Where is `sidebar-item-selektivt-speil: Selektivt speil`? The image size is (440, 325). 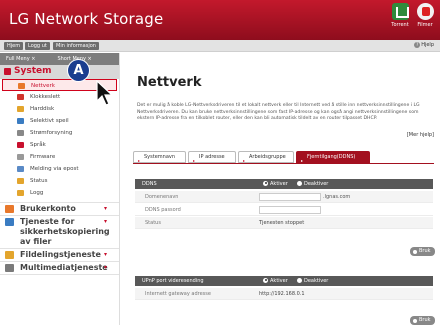 sidebar-item-selektivt-speil: Selektivt speil is located at coordinates (59, 121).